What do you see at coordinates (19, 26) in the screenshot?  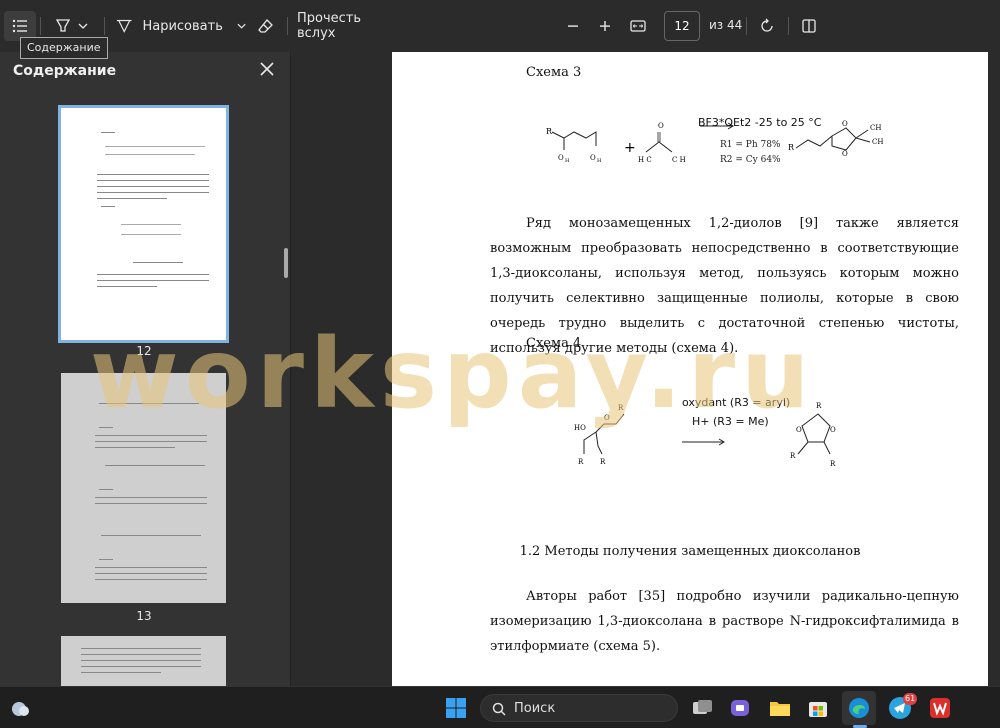 I see `list-icon` at bounding box center [19, 26].